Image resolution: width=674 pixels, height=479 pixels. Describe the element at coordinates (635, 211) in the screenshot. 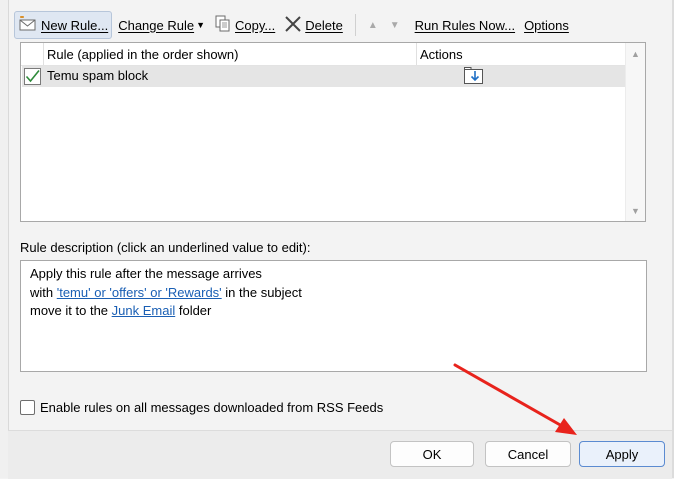

I see `scroll-down-icon: ▼` at that location.